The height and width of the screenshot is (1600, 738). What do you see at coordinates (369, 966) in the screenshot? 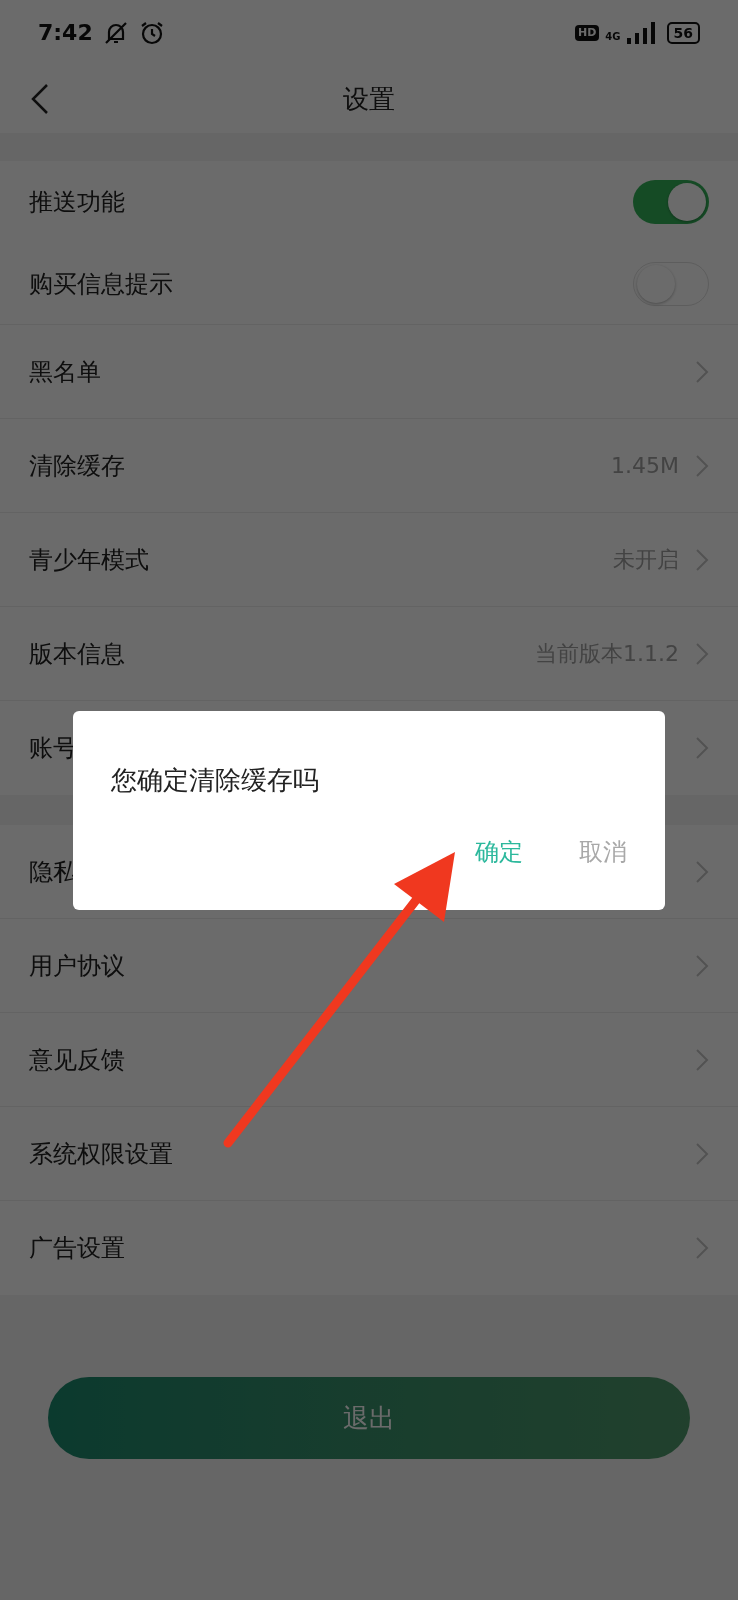
I see `settings-row: 用户协议` at bounding box center [369, 966].